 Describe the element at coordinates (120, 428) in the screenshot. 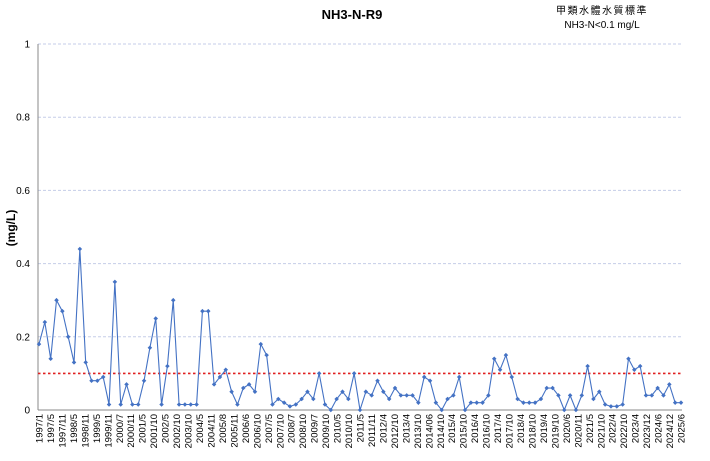

I see `x-tick-label: 2000/7` at that location.